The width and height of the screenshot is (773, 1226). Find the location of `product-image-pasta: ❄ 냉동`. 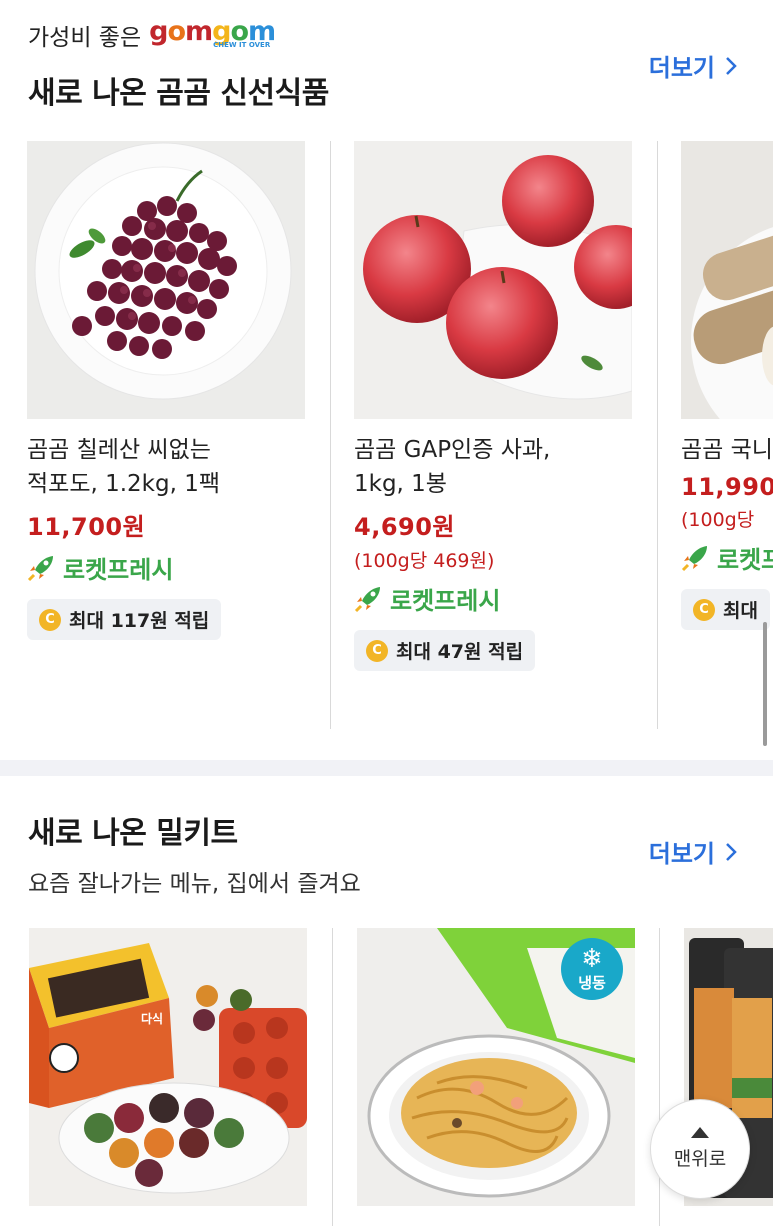

product-image-pasta: ❄ 냉동 is located at coordinates (496, 1067).